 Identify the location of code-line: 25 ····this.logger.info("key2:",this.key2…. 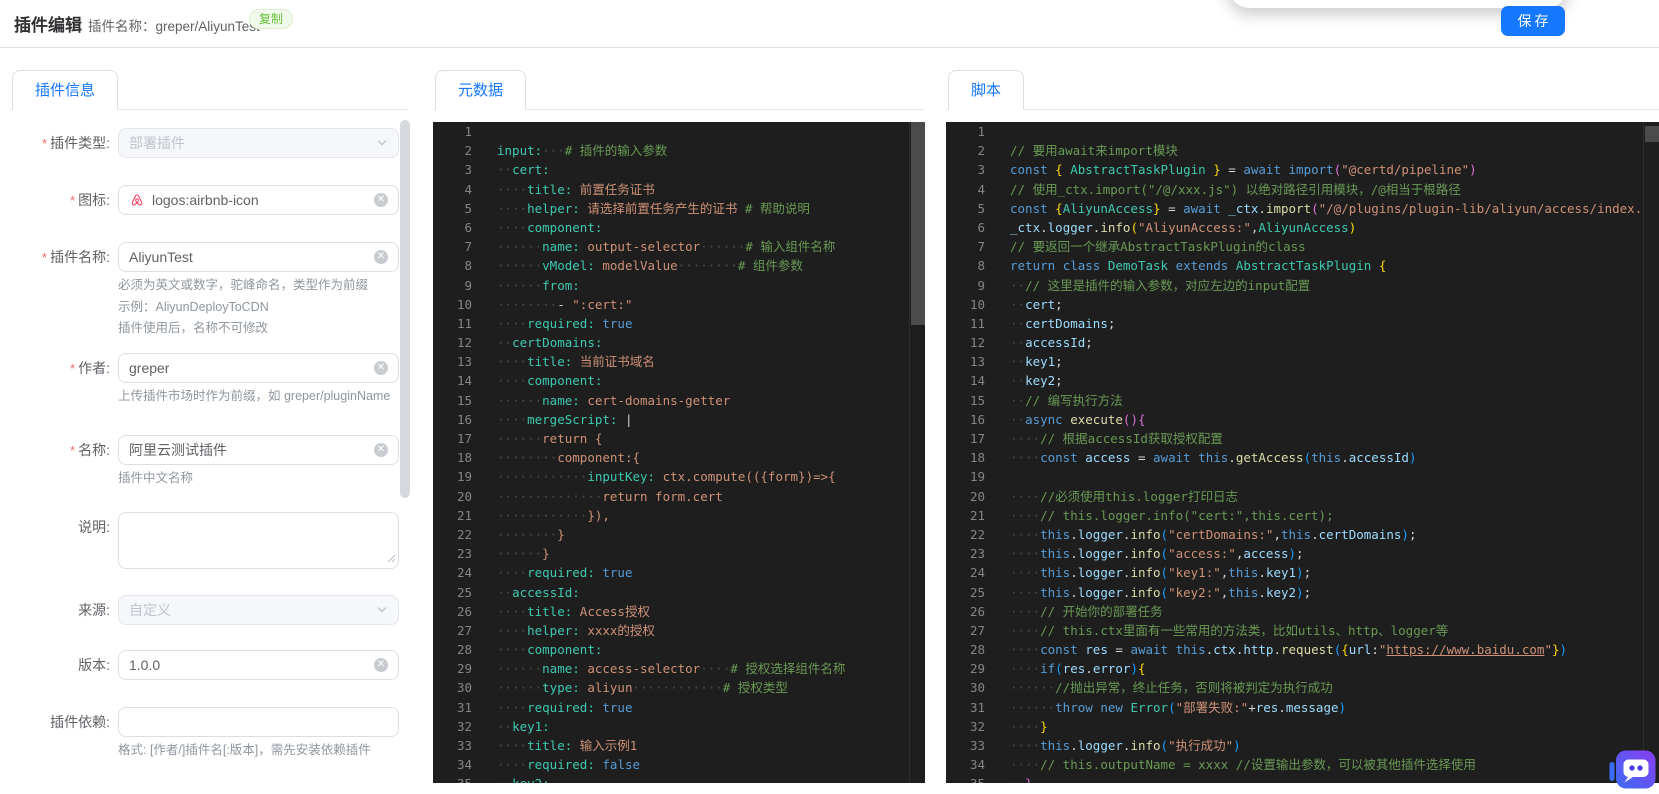
(1302, 592).